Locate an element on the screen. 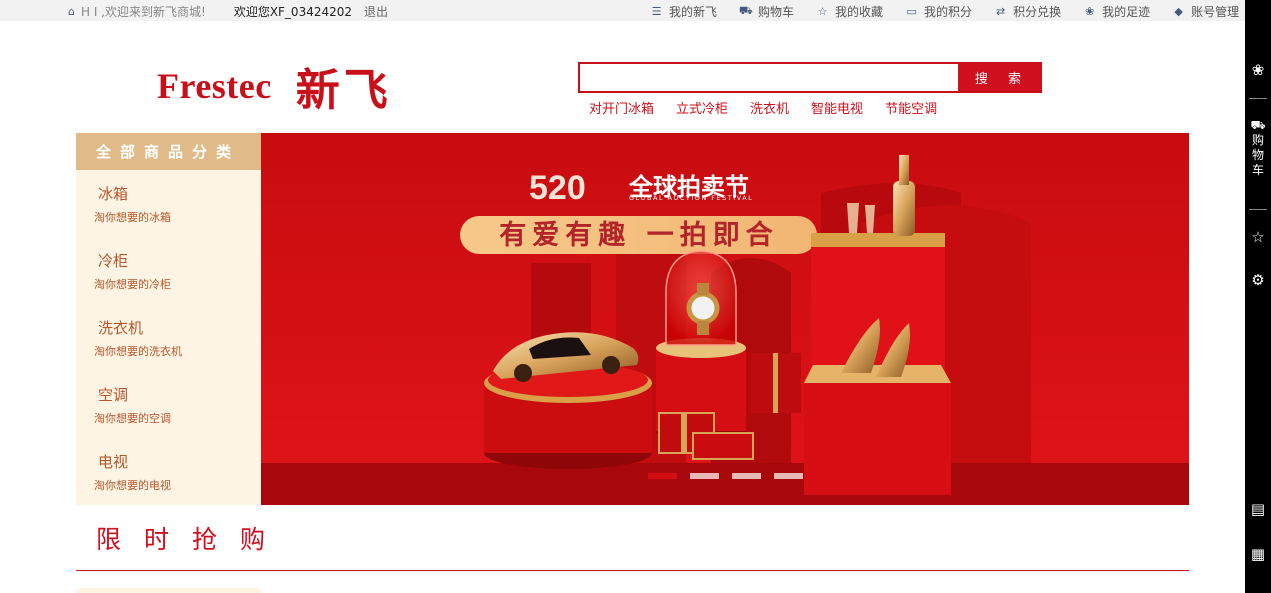 The width and height of the screenshot is (1271, 593). category-item-fridge: 冰箱 淘你想要的冰箱 is located at coordinates (168, 213).